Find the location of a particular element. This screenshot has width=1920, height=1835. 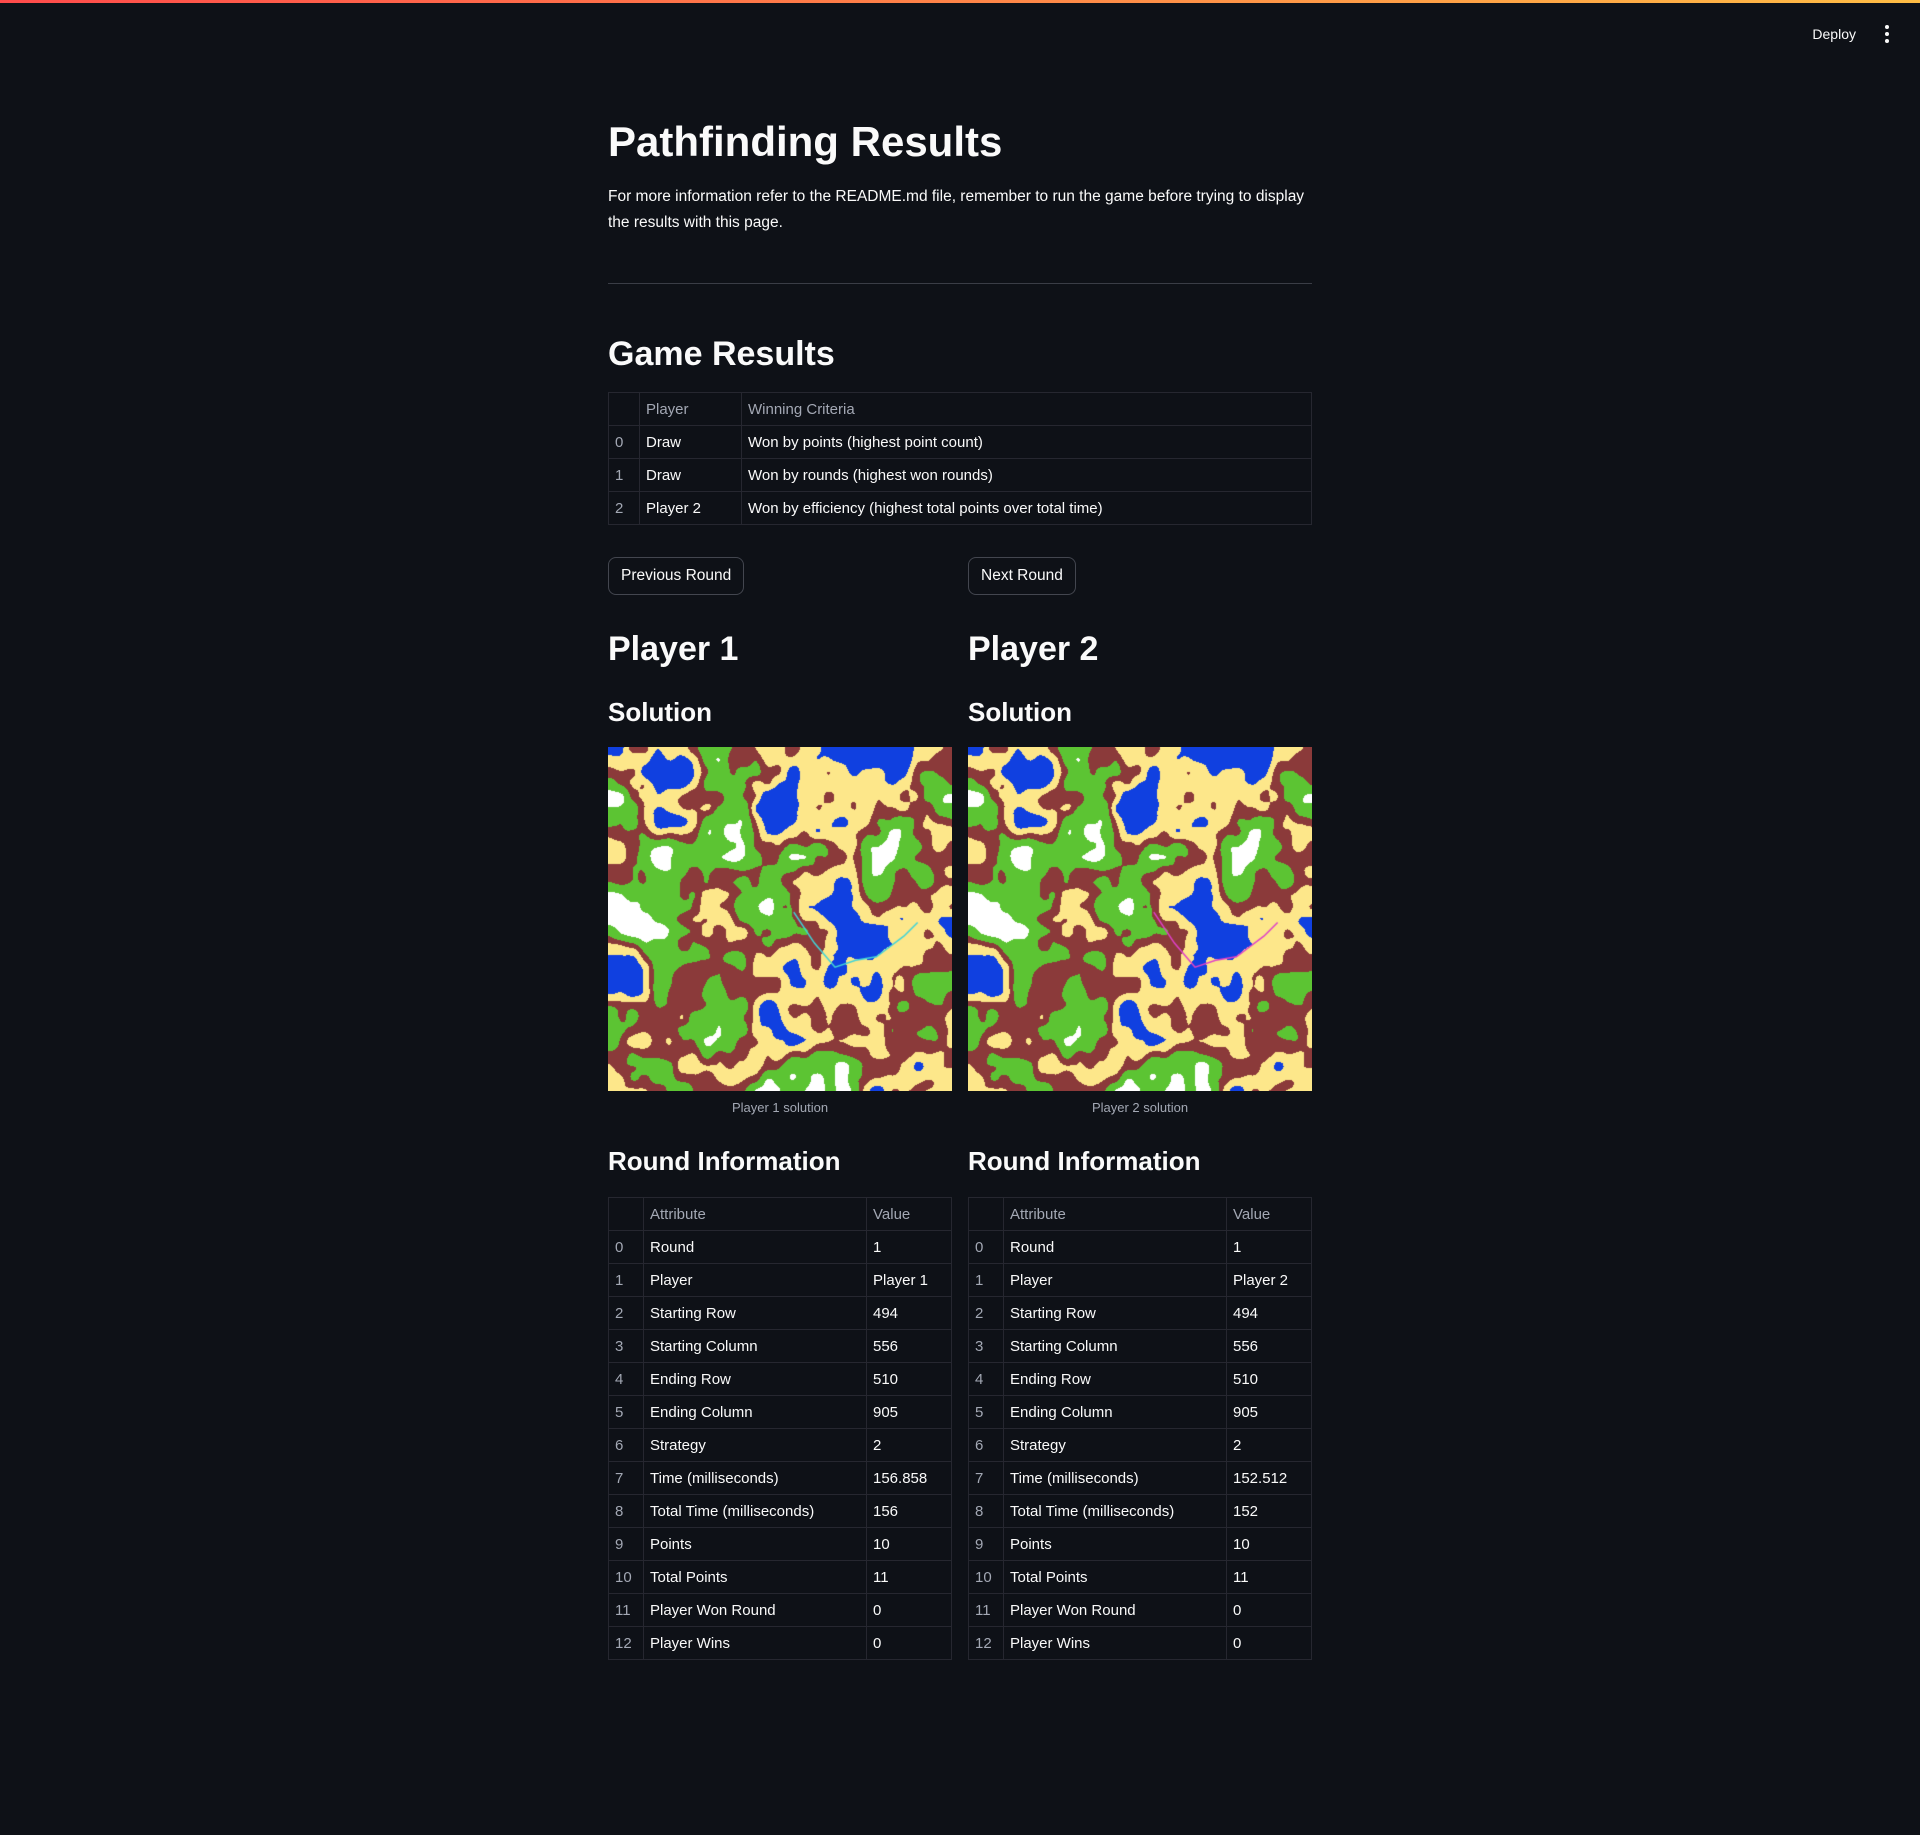

attribute-cell: Strategy is located at coordinates (1115, 1445).